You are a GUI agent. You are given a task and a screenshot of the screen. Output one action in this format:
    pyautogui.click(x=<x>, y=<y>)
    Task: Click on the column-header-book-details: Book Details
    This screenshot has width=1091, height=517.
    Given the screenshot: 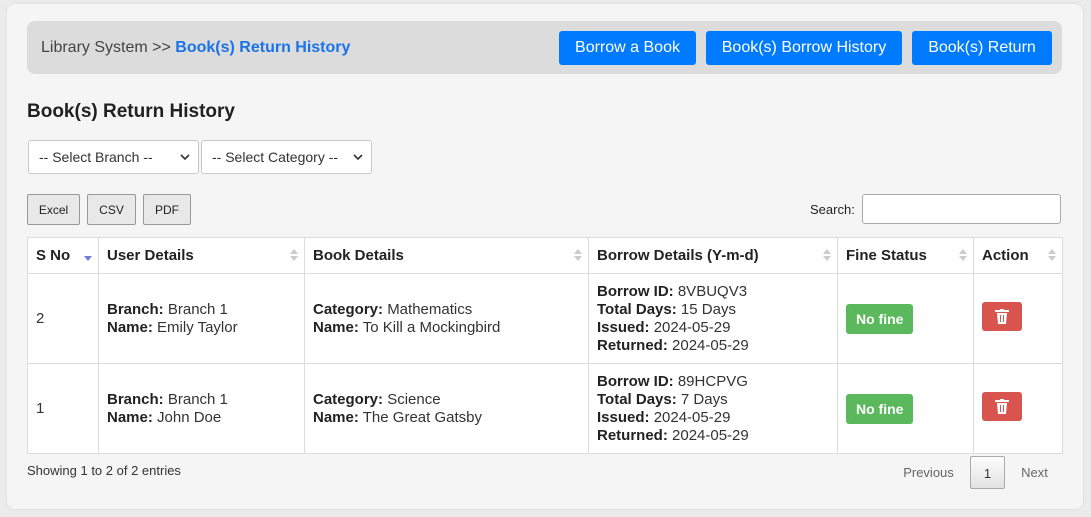 What is the action you would take?
    pyautogui.click(x=446, y=255)
    